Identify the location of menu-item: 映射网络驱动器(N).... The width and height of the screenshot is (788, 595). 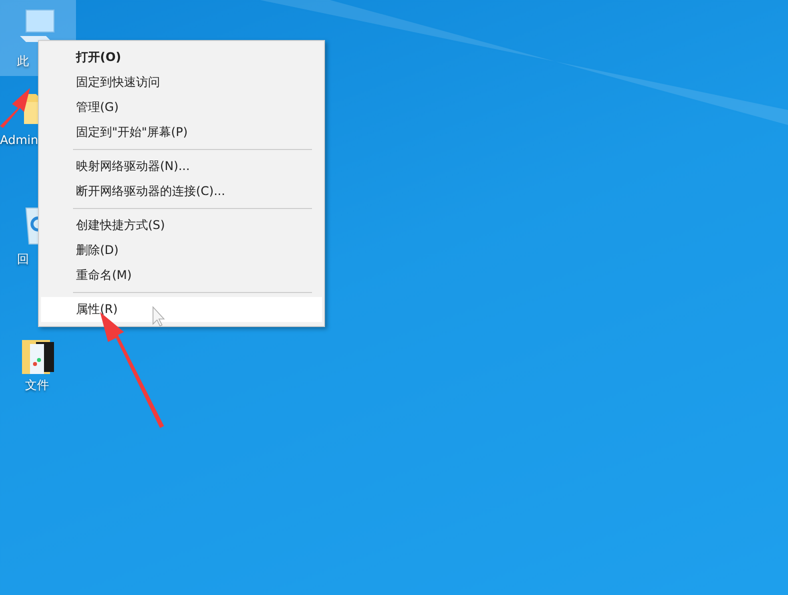
(181, 166).